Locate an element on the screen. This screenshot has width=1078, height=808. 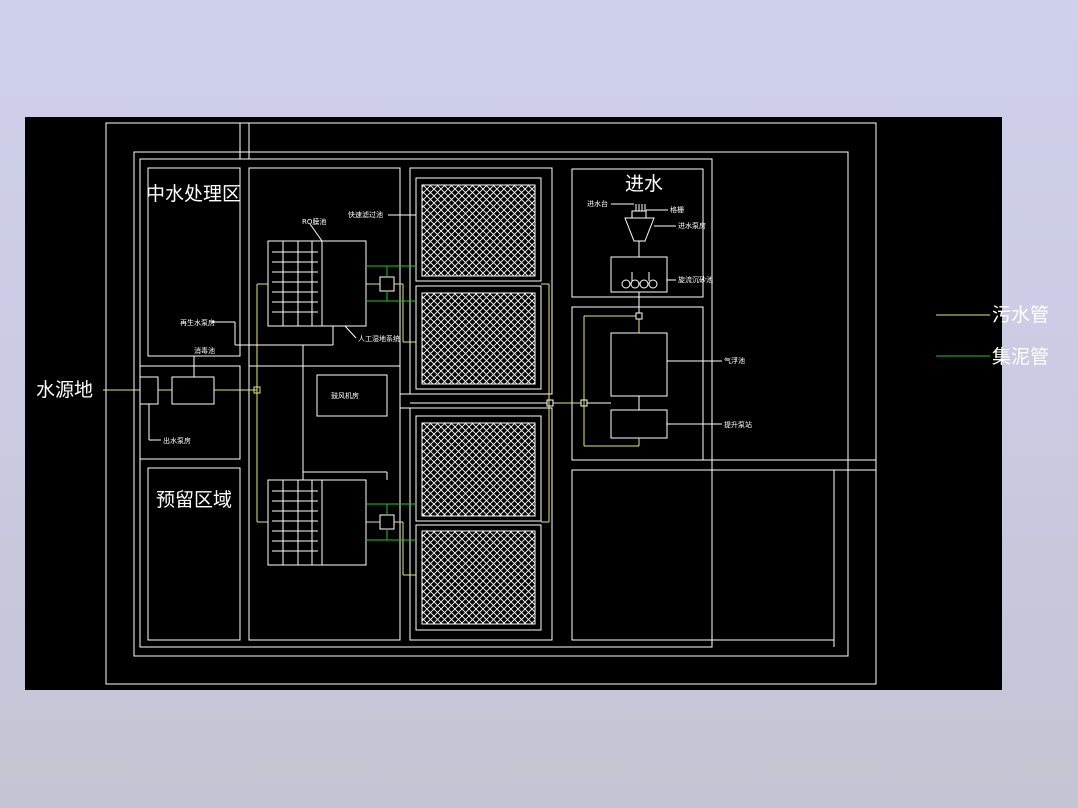
label-rapid-filter: 快速滤过池 is located at coordinates (365, 214).